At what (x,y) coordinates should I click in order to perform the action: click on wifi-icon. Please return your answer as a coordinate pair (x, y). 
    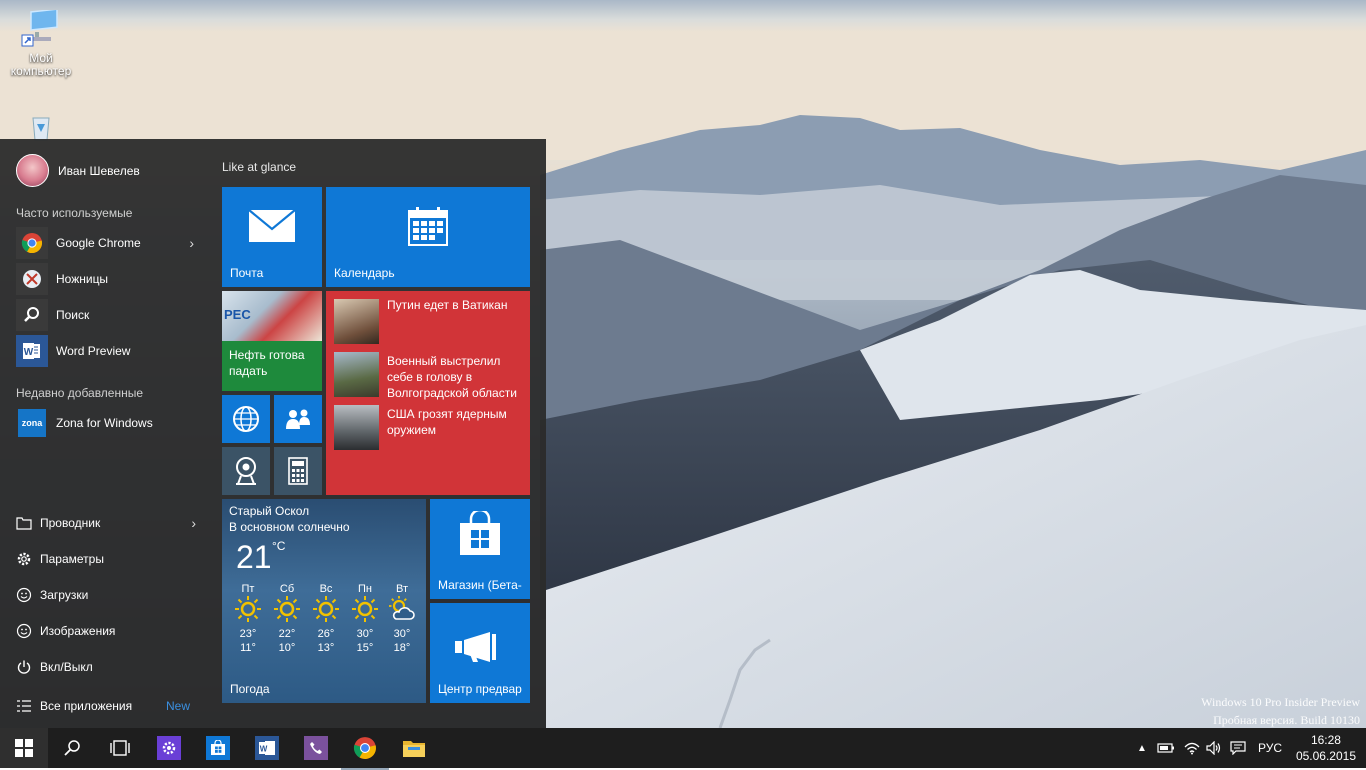
    Looking at the image, I should click on (1192, 748).